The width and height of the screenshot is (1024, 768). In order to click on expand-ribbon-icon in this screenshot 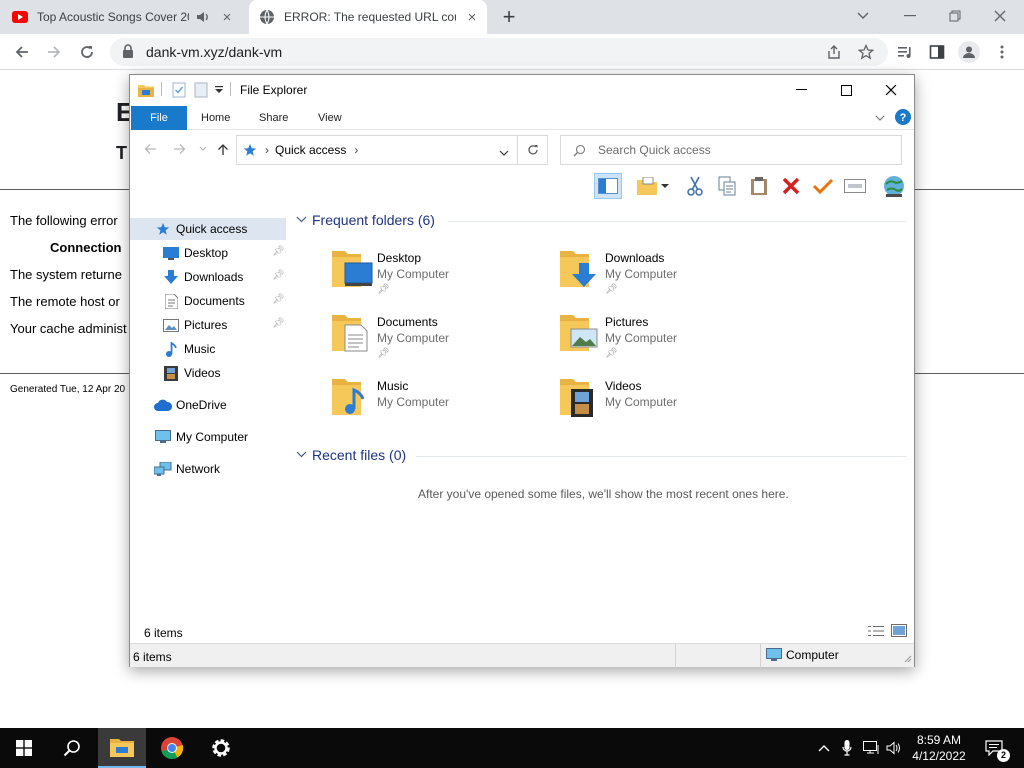, I will do `click(880, 118)`.